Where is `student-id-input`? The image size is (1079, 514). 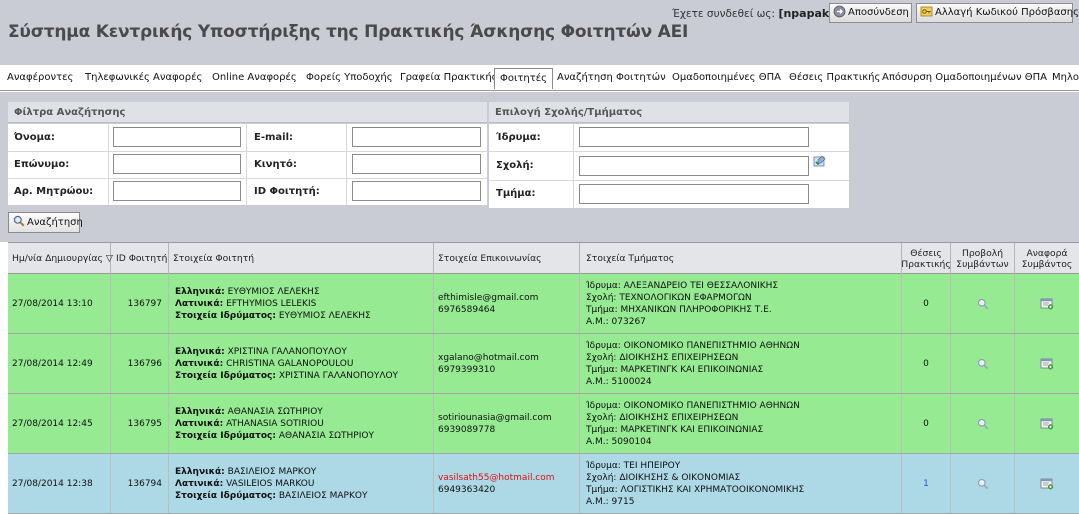 student-id-input is located at coordinates (416, 191).